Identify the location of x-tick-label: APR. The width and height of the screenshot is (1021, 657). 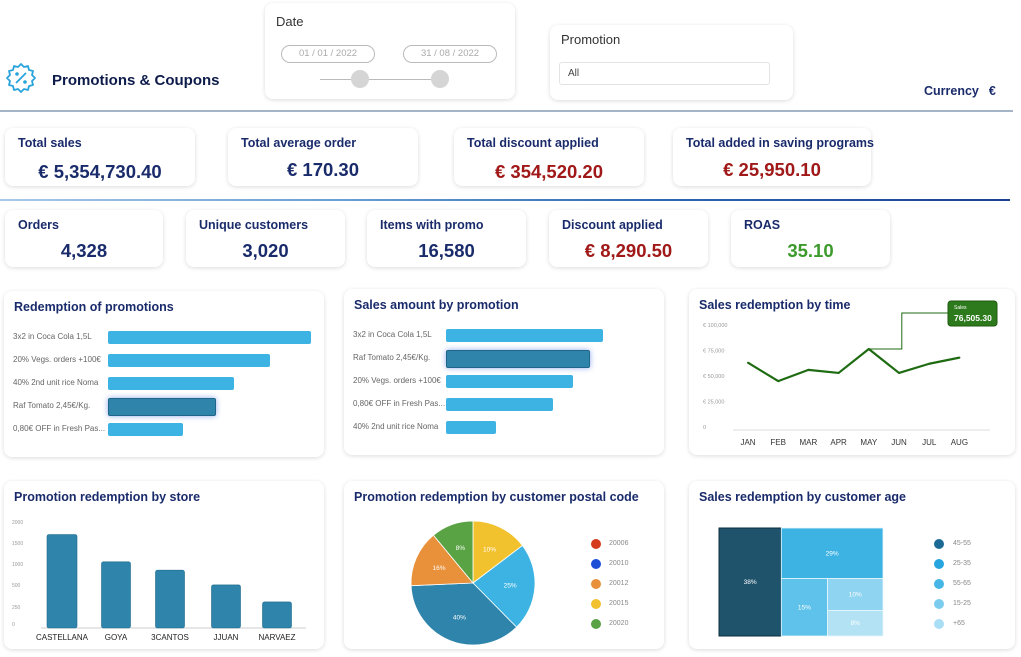
(838, 442).